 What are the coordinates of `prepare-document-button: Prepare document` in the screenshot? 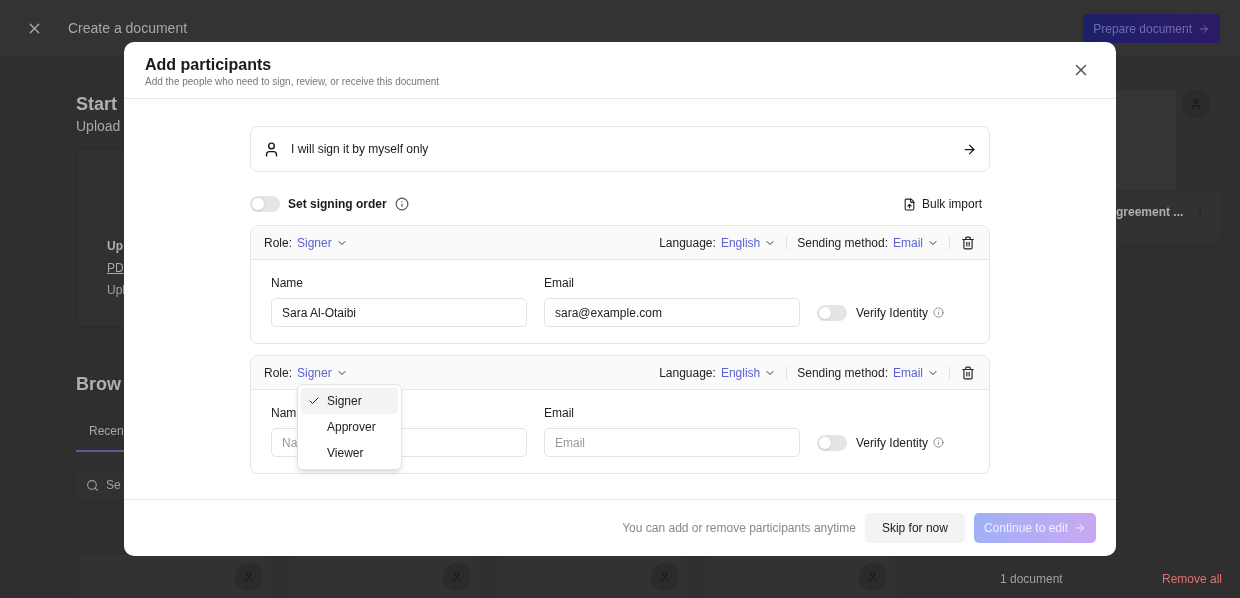 It's located at (1151, 28).